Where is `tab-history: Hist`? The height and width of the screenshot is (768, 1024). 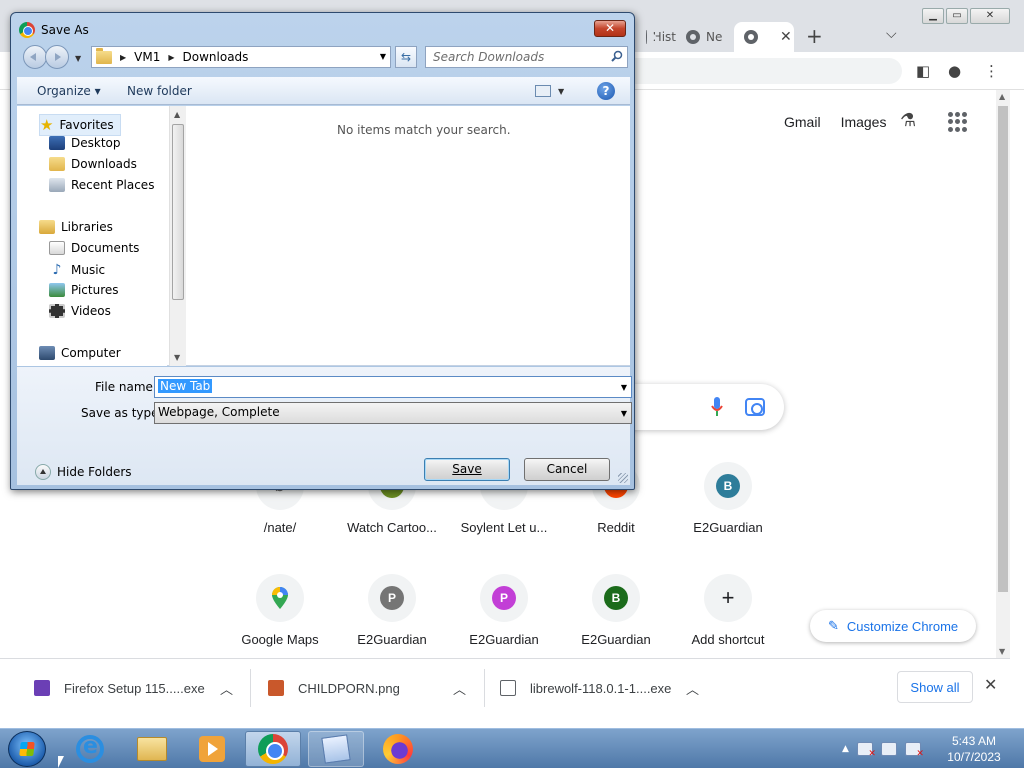
tab-history: Hist is located at coordinates (656, 37).